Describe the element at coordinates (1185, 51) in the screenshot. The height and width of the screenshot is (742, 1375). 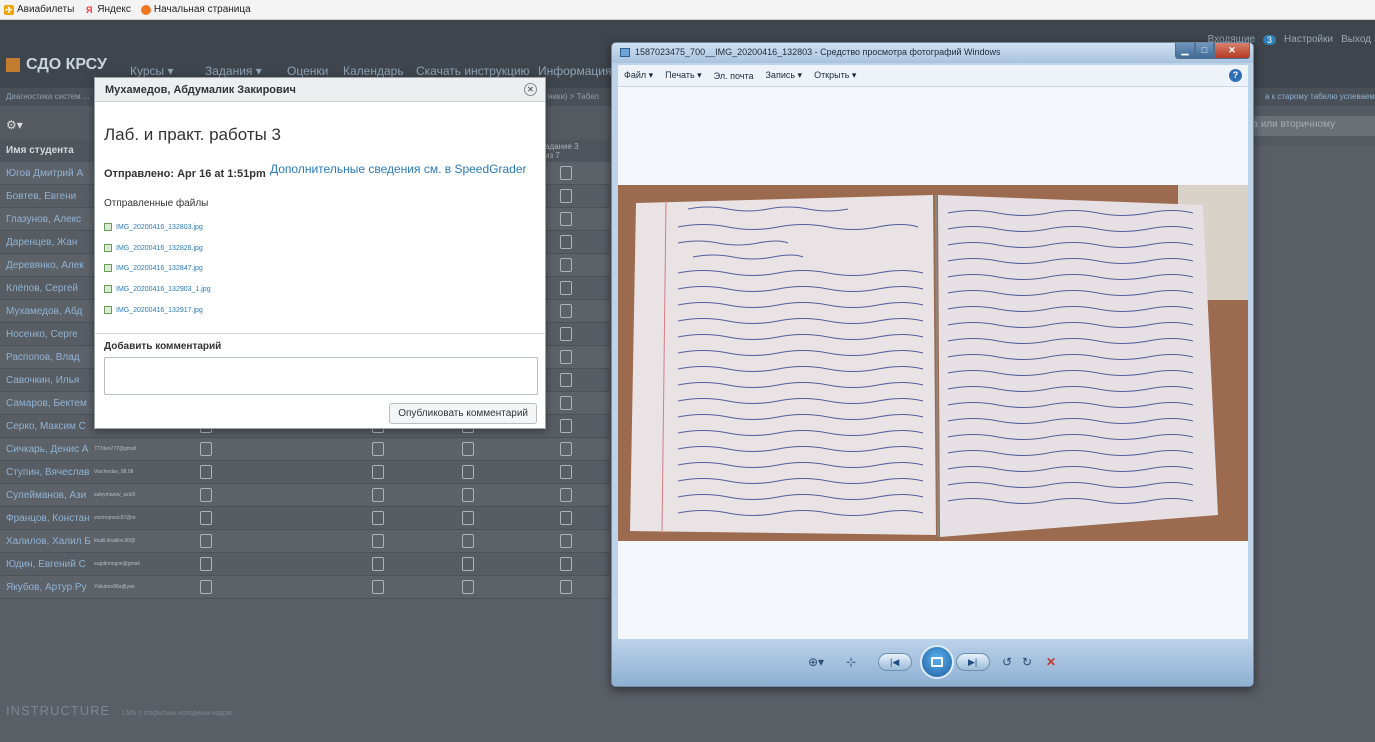
I see `minimize-button: ▁` at that location.